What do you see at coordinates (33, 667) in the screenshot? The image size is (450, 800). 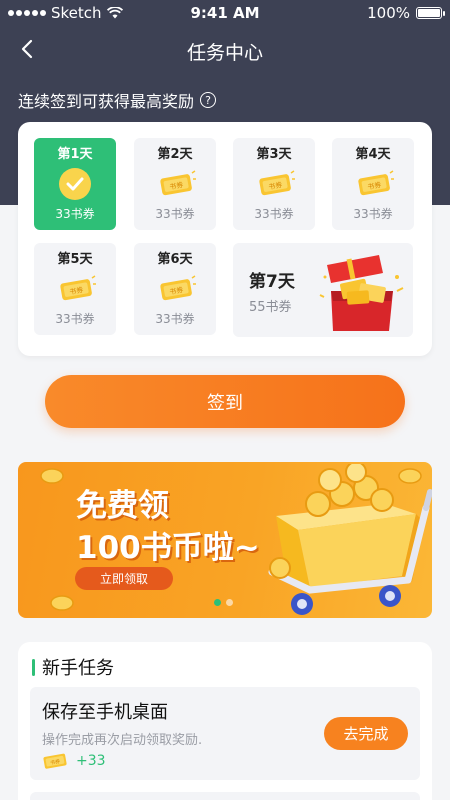 I see `section-accent-bar` at bounding box center [33, 667].